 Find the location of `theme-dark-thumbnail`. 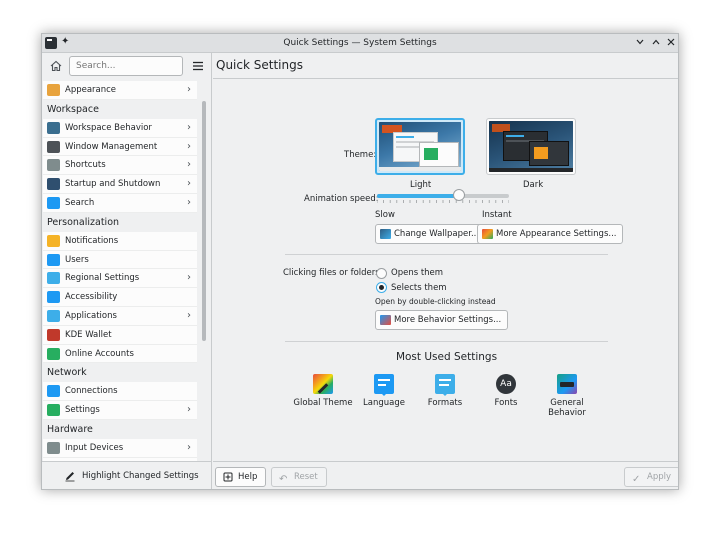

theme-dark-thumbnail is located at coordinates (531, 146).